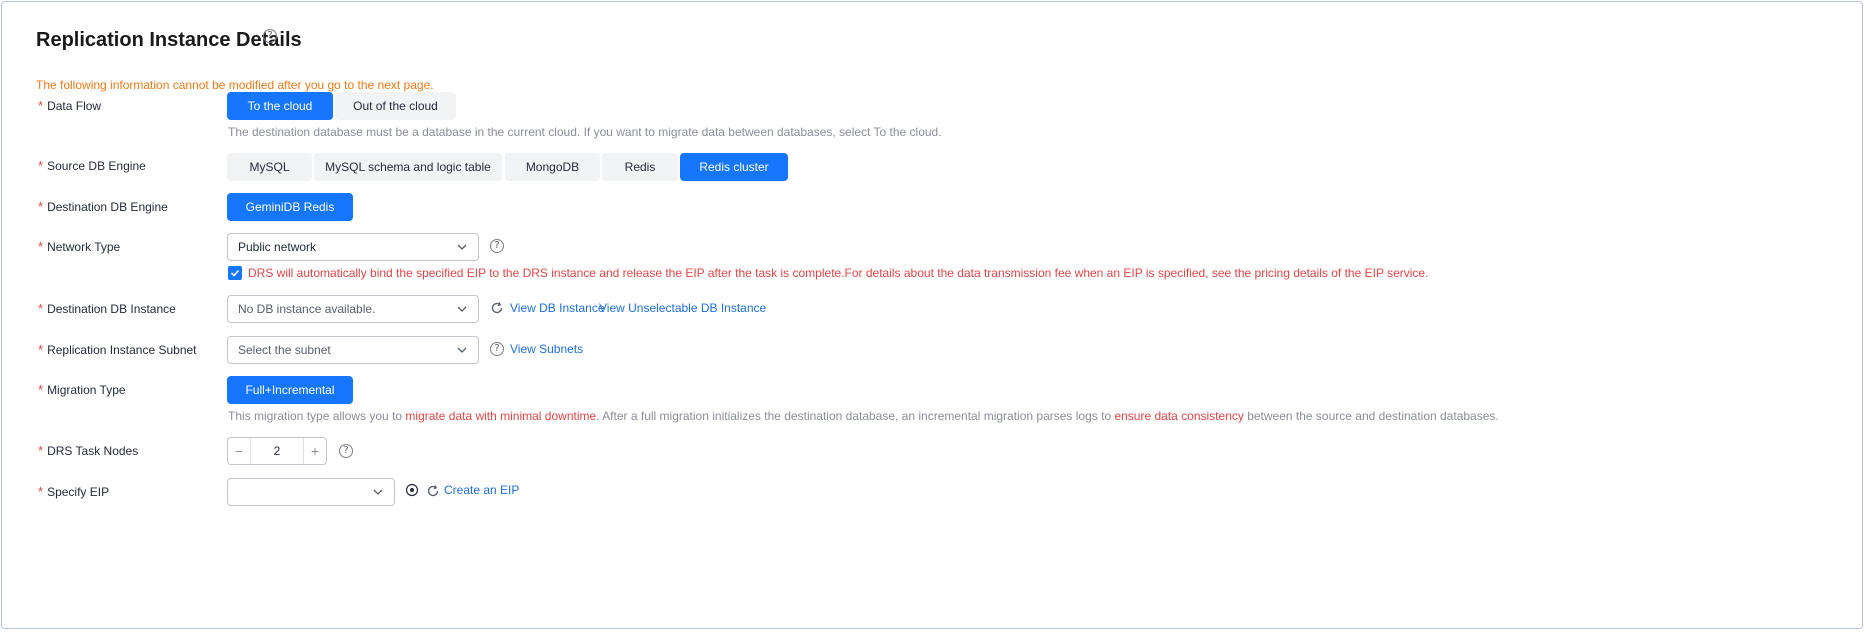  I want to click on data-flow-out-of-cloud-button: Out of the cloud, so click(395, 106).